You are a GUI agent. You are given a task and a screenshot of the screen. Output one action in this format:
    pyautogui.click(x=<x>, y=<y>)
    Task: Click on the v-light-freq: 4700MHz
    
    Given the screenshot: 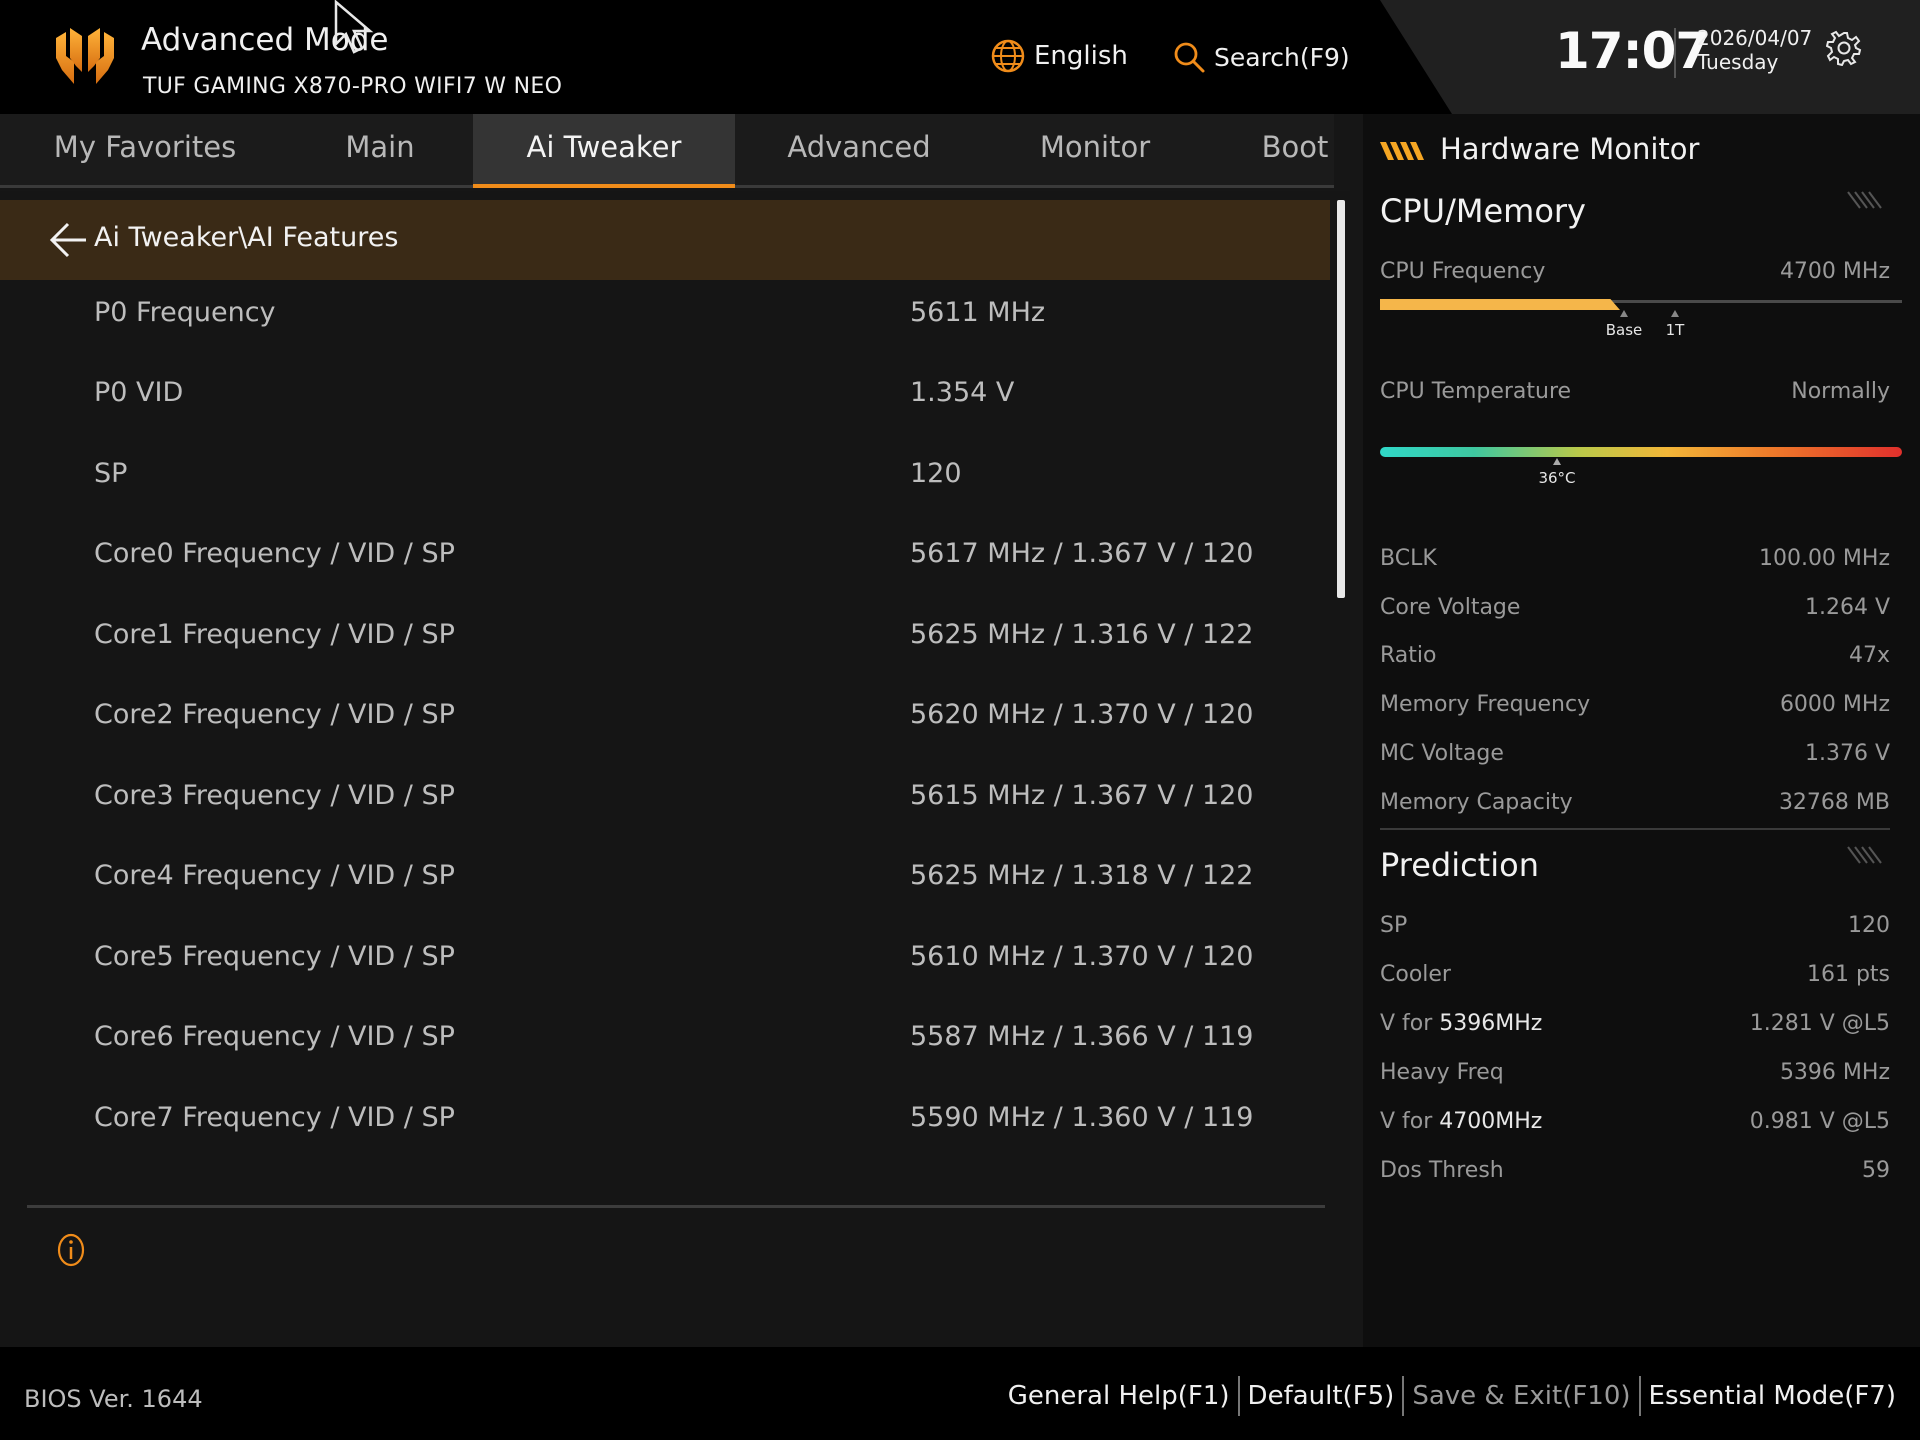 What is the action you would take?
    pyautogui.click(x=1491, y=1121)
    